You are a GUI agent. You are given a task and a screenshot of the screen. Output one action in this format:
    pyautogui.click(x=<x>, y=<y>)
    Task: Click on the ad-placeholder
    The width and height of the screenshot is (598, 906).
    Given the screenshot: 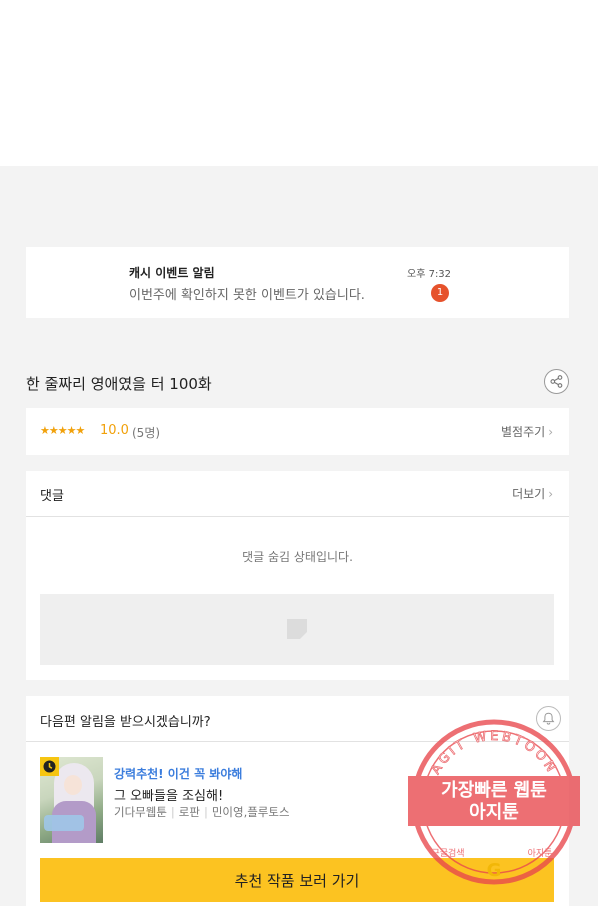 What is the action you would take?
    pyautogui.click(x=297, y=629)
    